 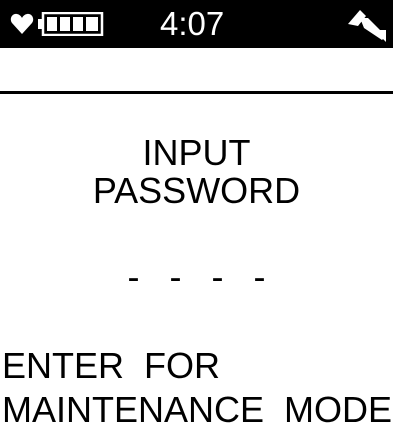 I want to click on password-input: - - - -, so click(x=196, y=277).